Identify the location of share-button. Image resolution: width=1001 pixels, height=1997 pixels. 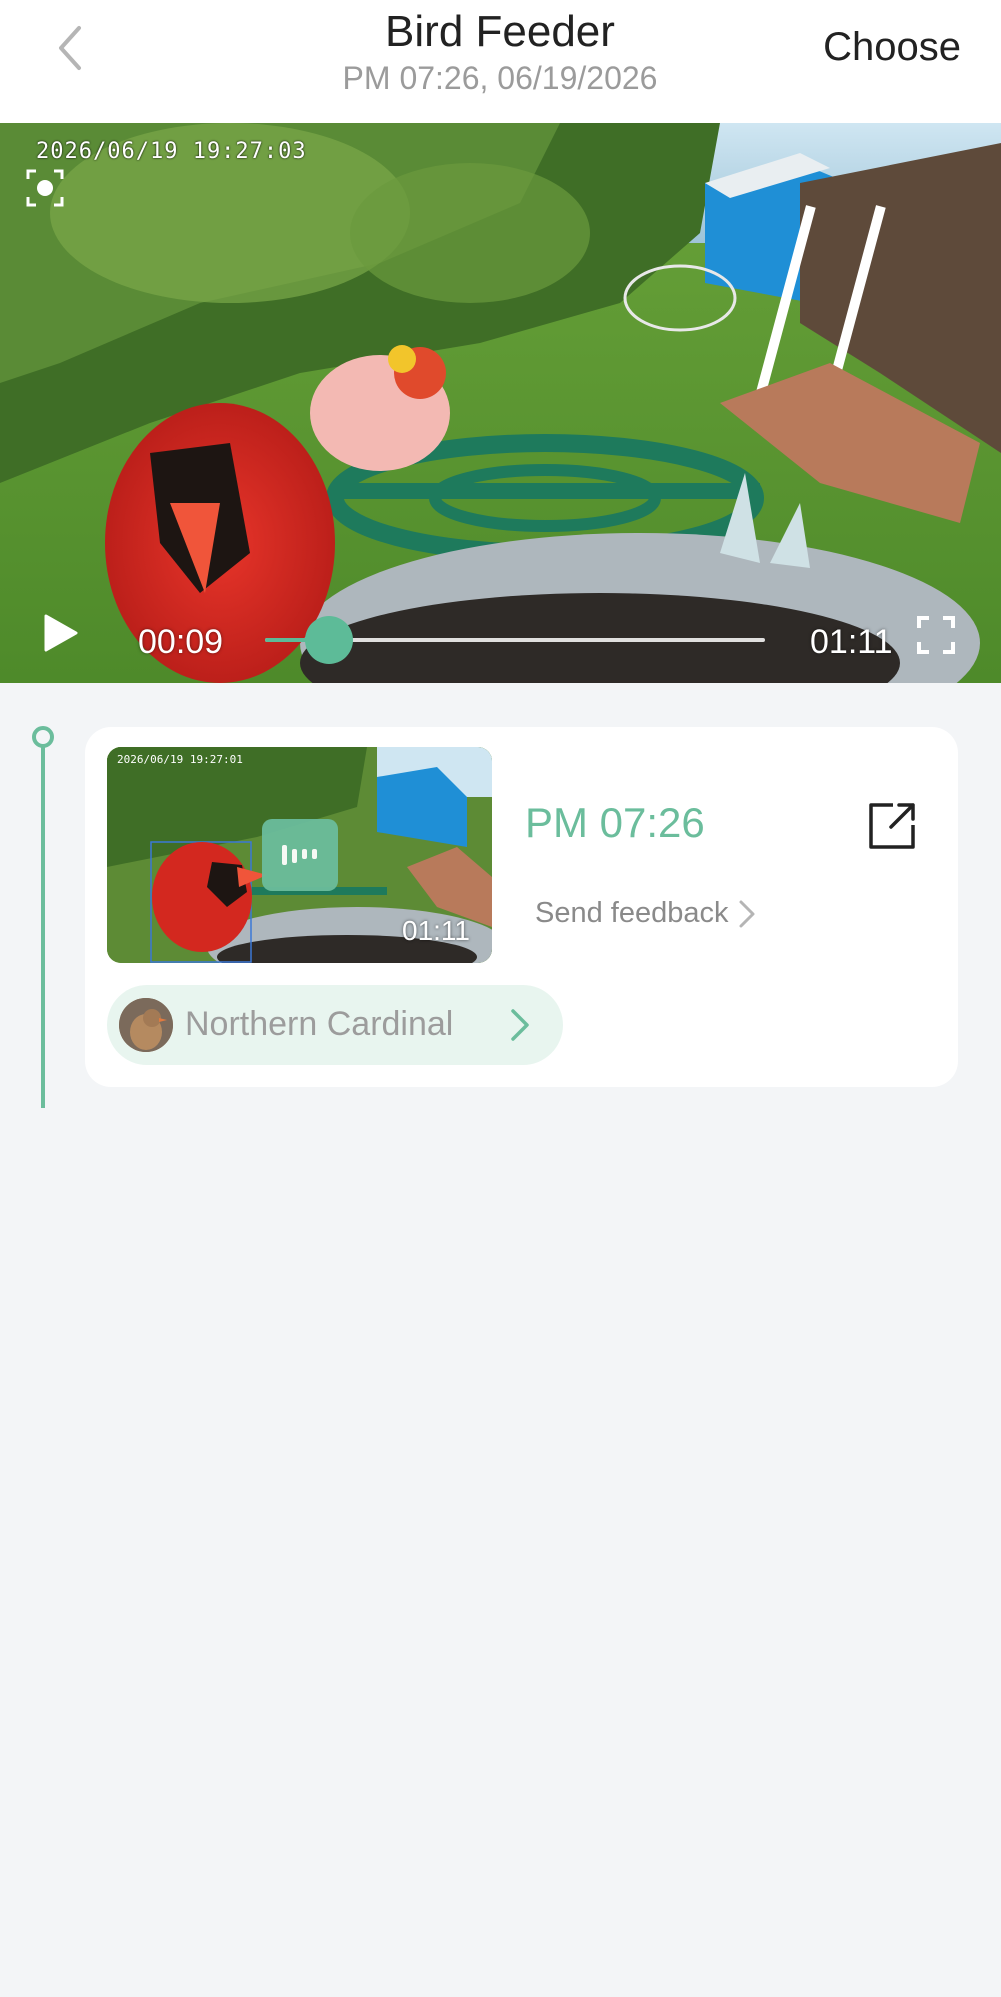
(892, 828).